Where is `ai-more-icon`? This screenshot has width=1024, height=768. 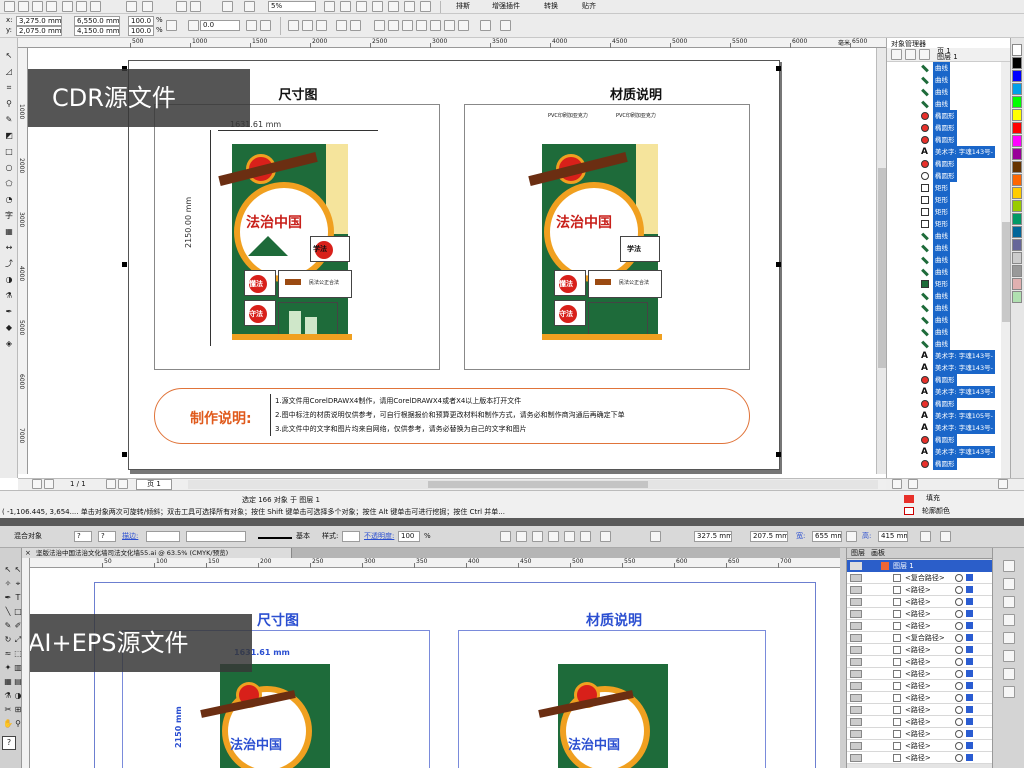
ai-more-icon is located at coordinates (945, 536).